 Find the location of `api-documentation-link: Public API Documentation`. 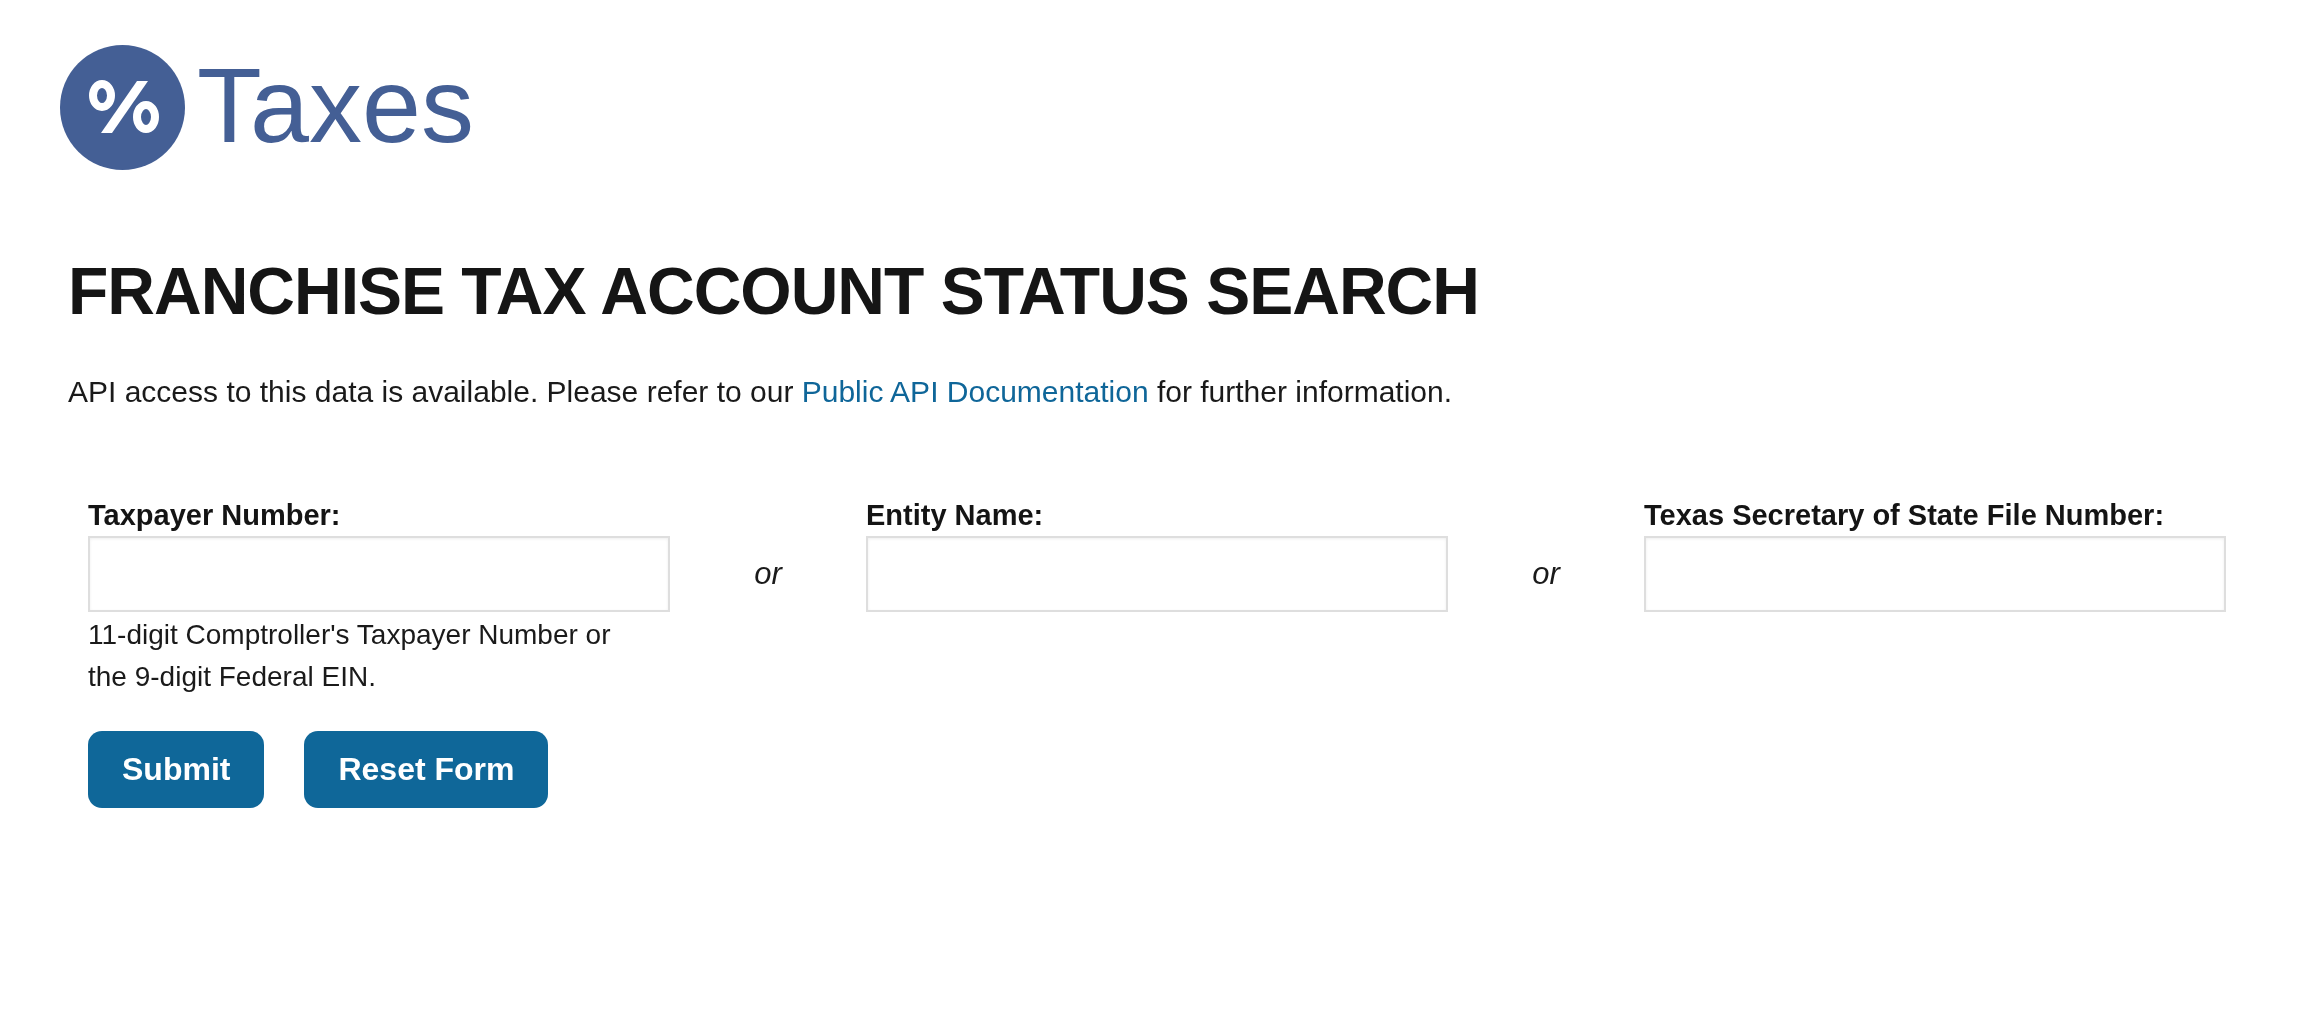

api-documentation-link: Public API Documentation is located at coordinates (975, 391).